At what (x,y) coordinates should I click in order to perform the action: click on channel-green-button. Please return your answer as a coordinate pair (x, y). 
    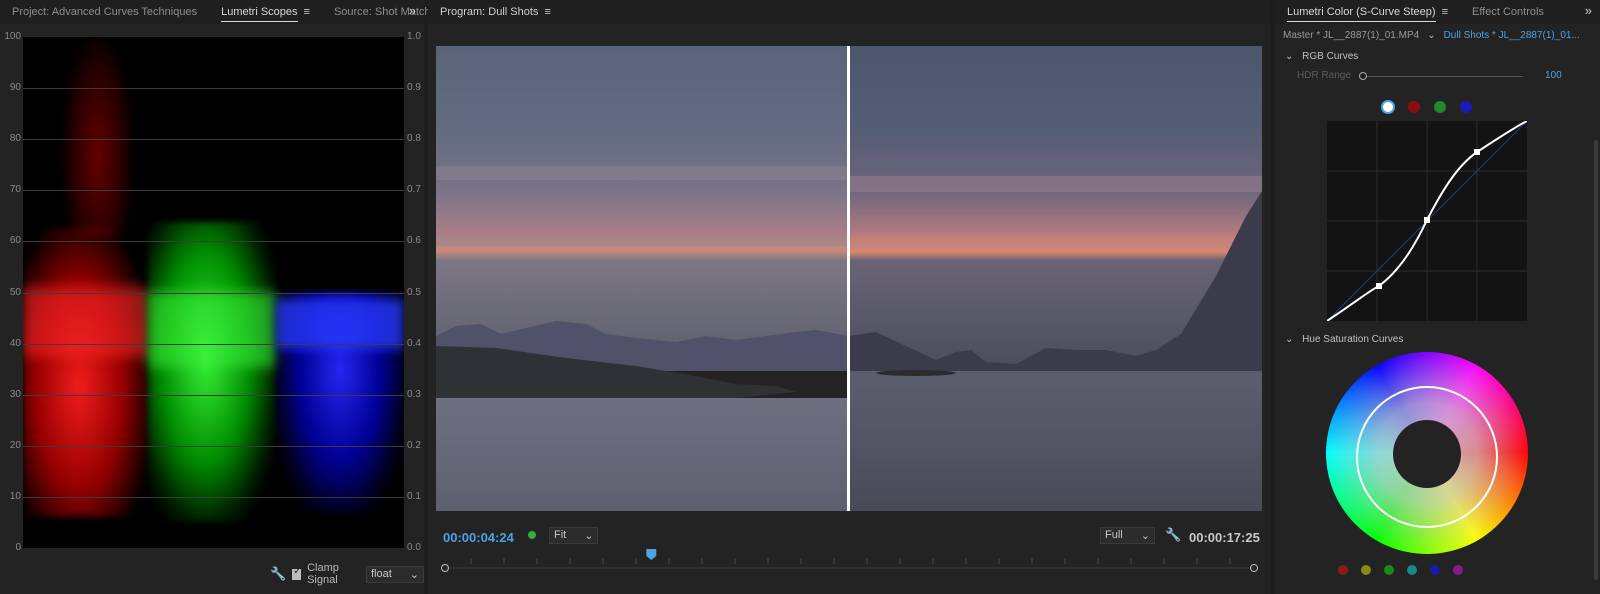
    Looking at the image, I should click on (1440, 107).